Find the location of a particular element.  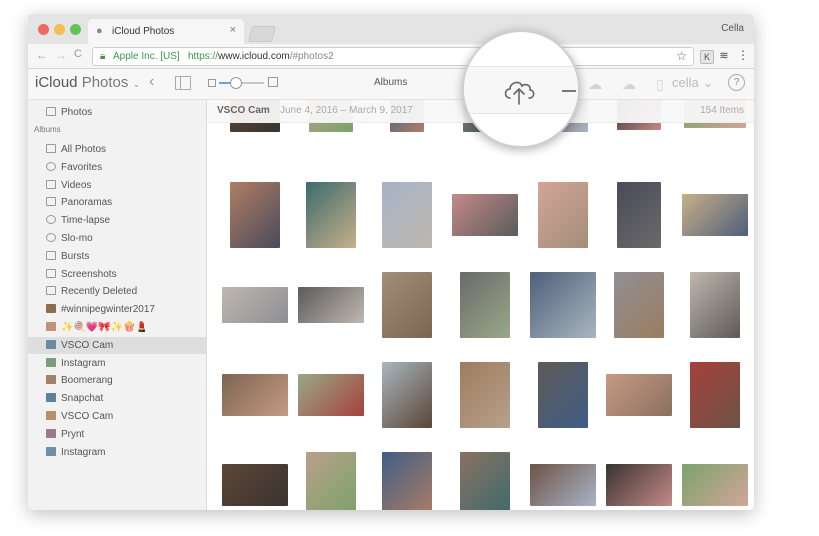

sidebar-item-album: #winnipegwinter2017 is located at coordinates (117, 309).